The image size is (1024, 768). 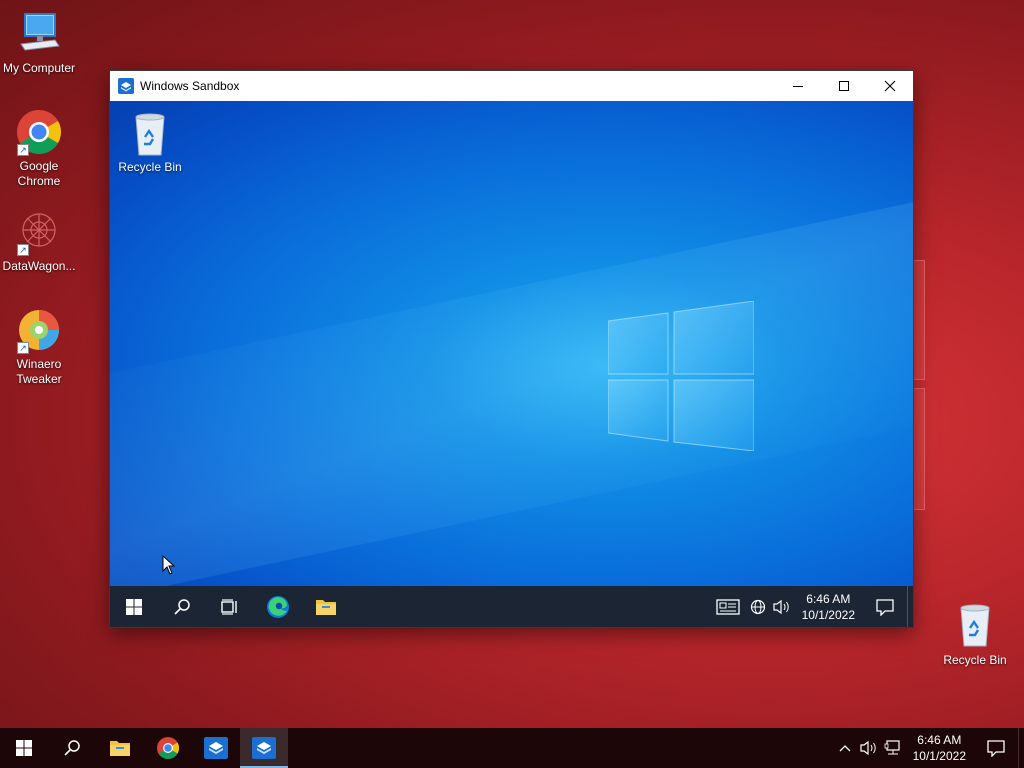 I want to click on maximize-icon, so click(x=844, y=86).